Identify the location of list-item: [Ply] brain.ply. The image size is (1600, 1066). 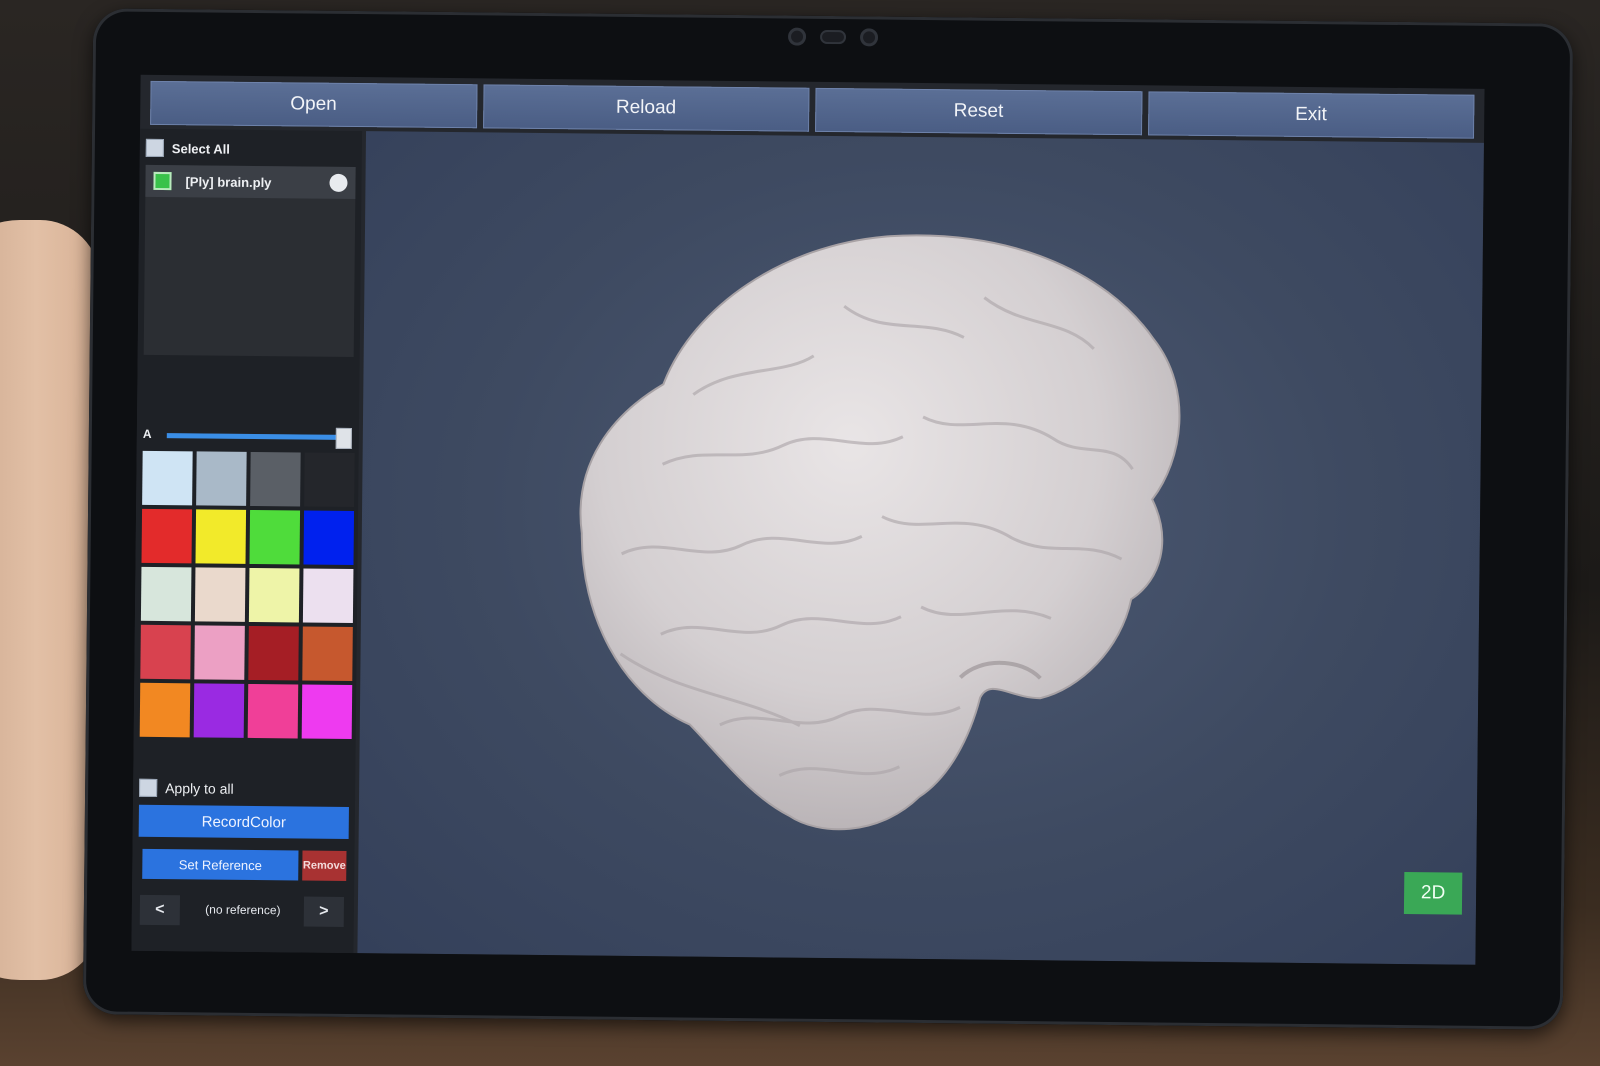
(250, 182).